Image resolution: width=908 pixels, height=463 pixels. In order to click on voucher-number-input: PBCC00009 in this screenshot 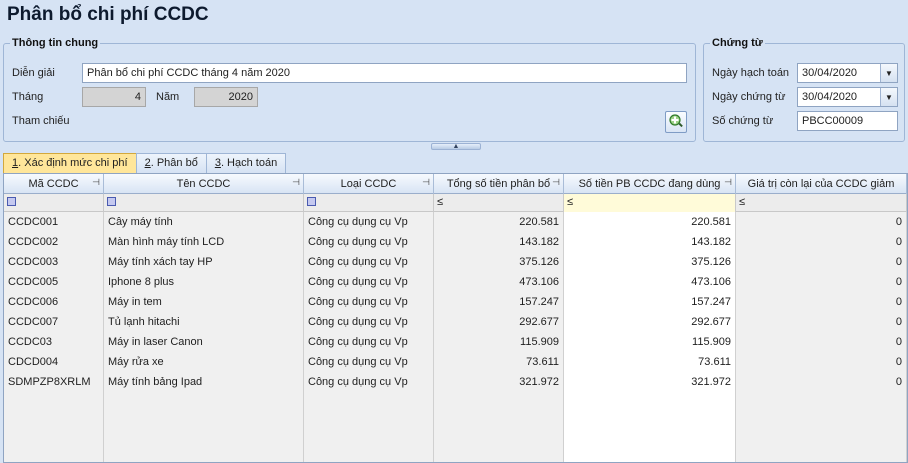, I will do `click(847, 121)`.